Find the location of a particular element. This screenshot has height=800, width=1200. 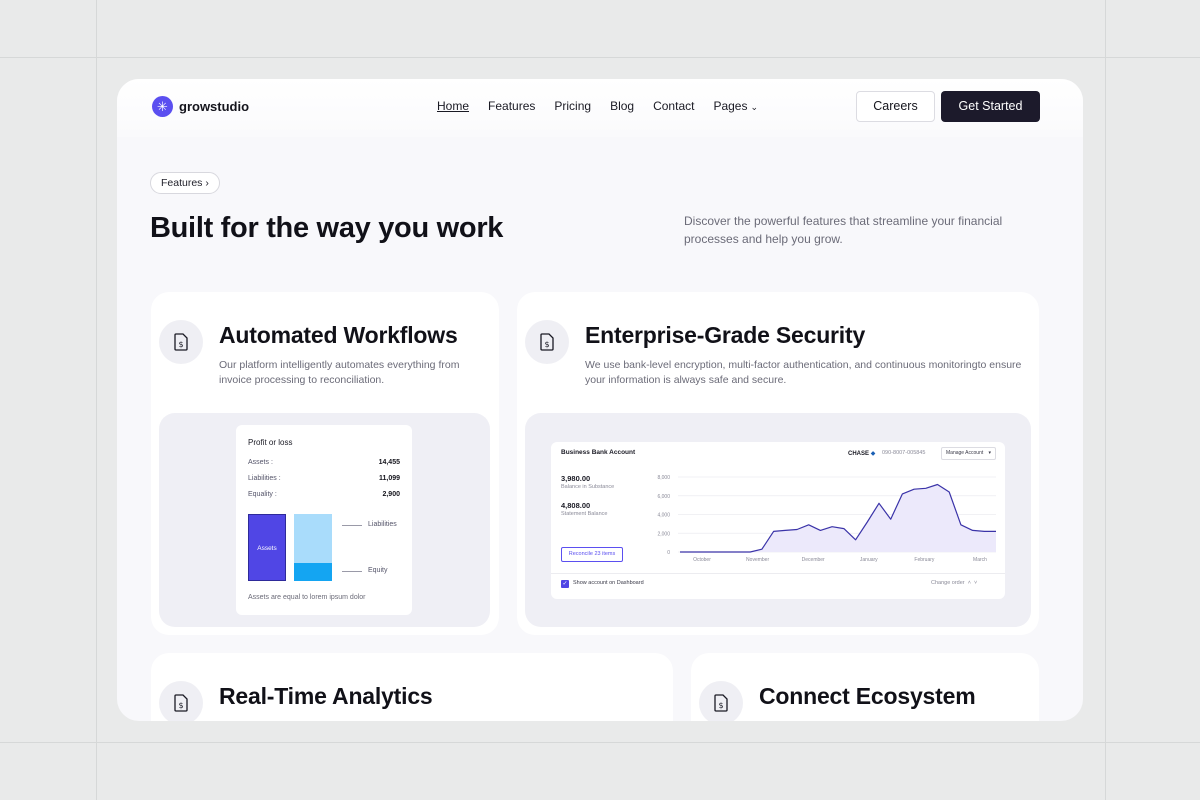

x-tick-label: December is located at coordinates (813, 560).